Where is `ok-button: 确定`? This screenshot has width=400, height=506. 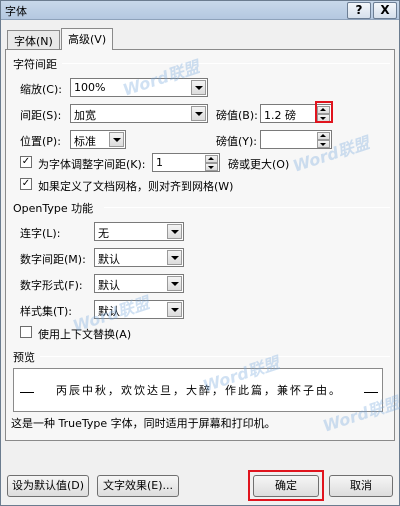
ok-button: 确定 is located at coordinates (286, 486).